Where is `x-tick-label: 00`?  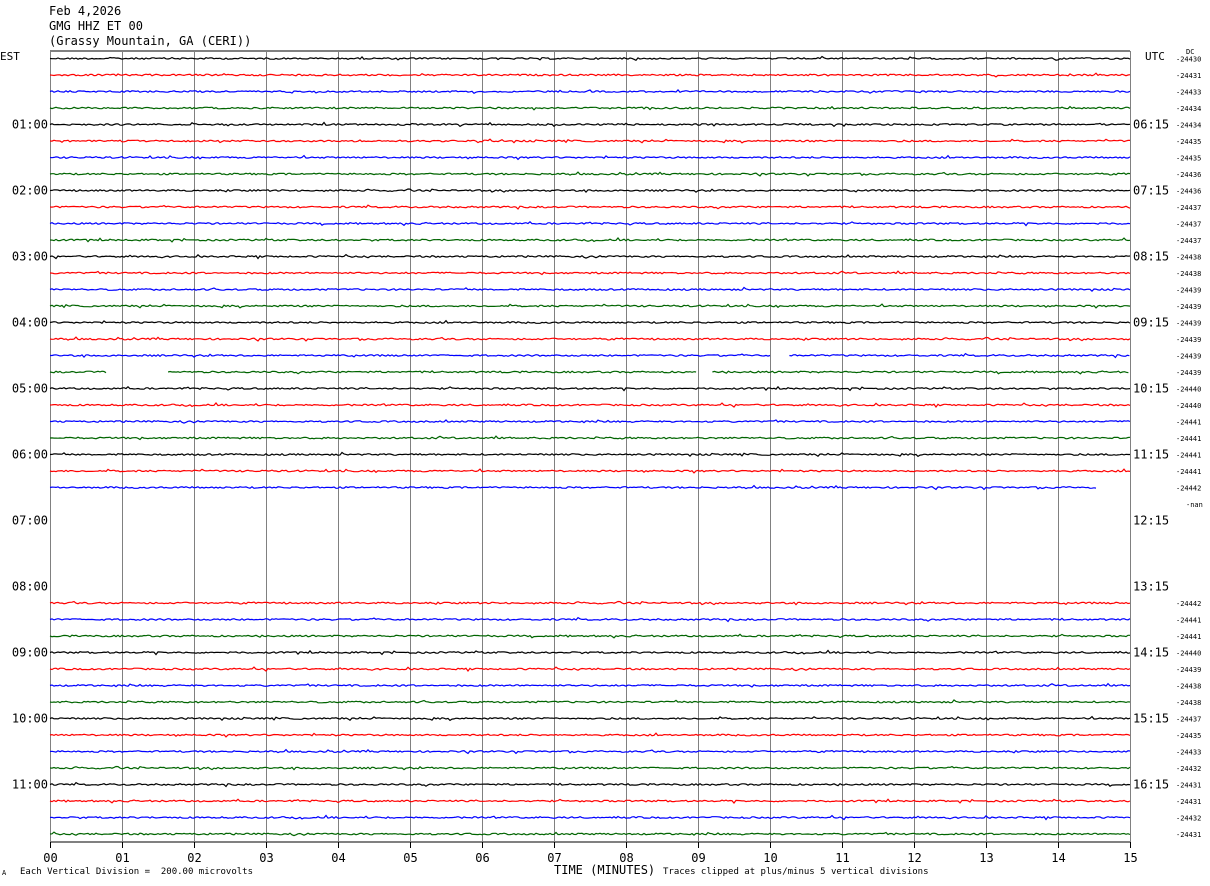 x-tick-label: 00 is located at coordinates (50, 858).